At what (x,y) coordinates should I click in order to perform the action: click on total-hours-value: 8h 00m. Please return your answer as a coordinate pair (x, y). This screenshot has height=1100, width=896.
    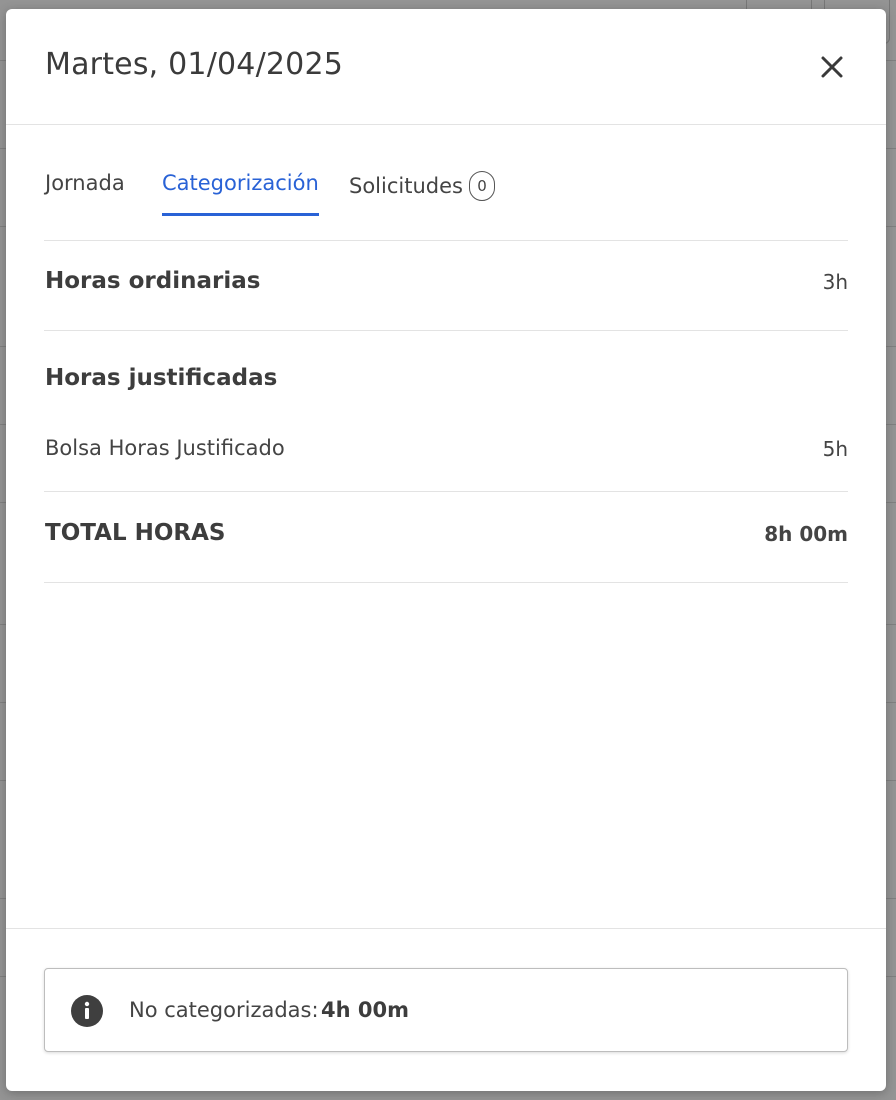
    Looking at the image, I should click on (806, 534).